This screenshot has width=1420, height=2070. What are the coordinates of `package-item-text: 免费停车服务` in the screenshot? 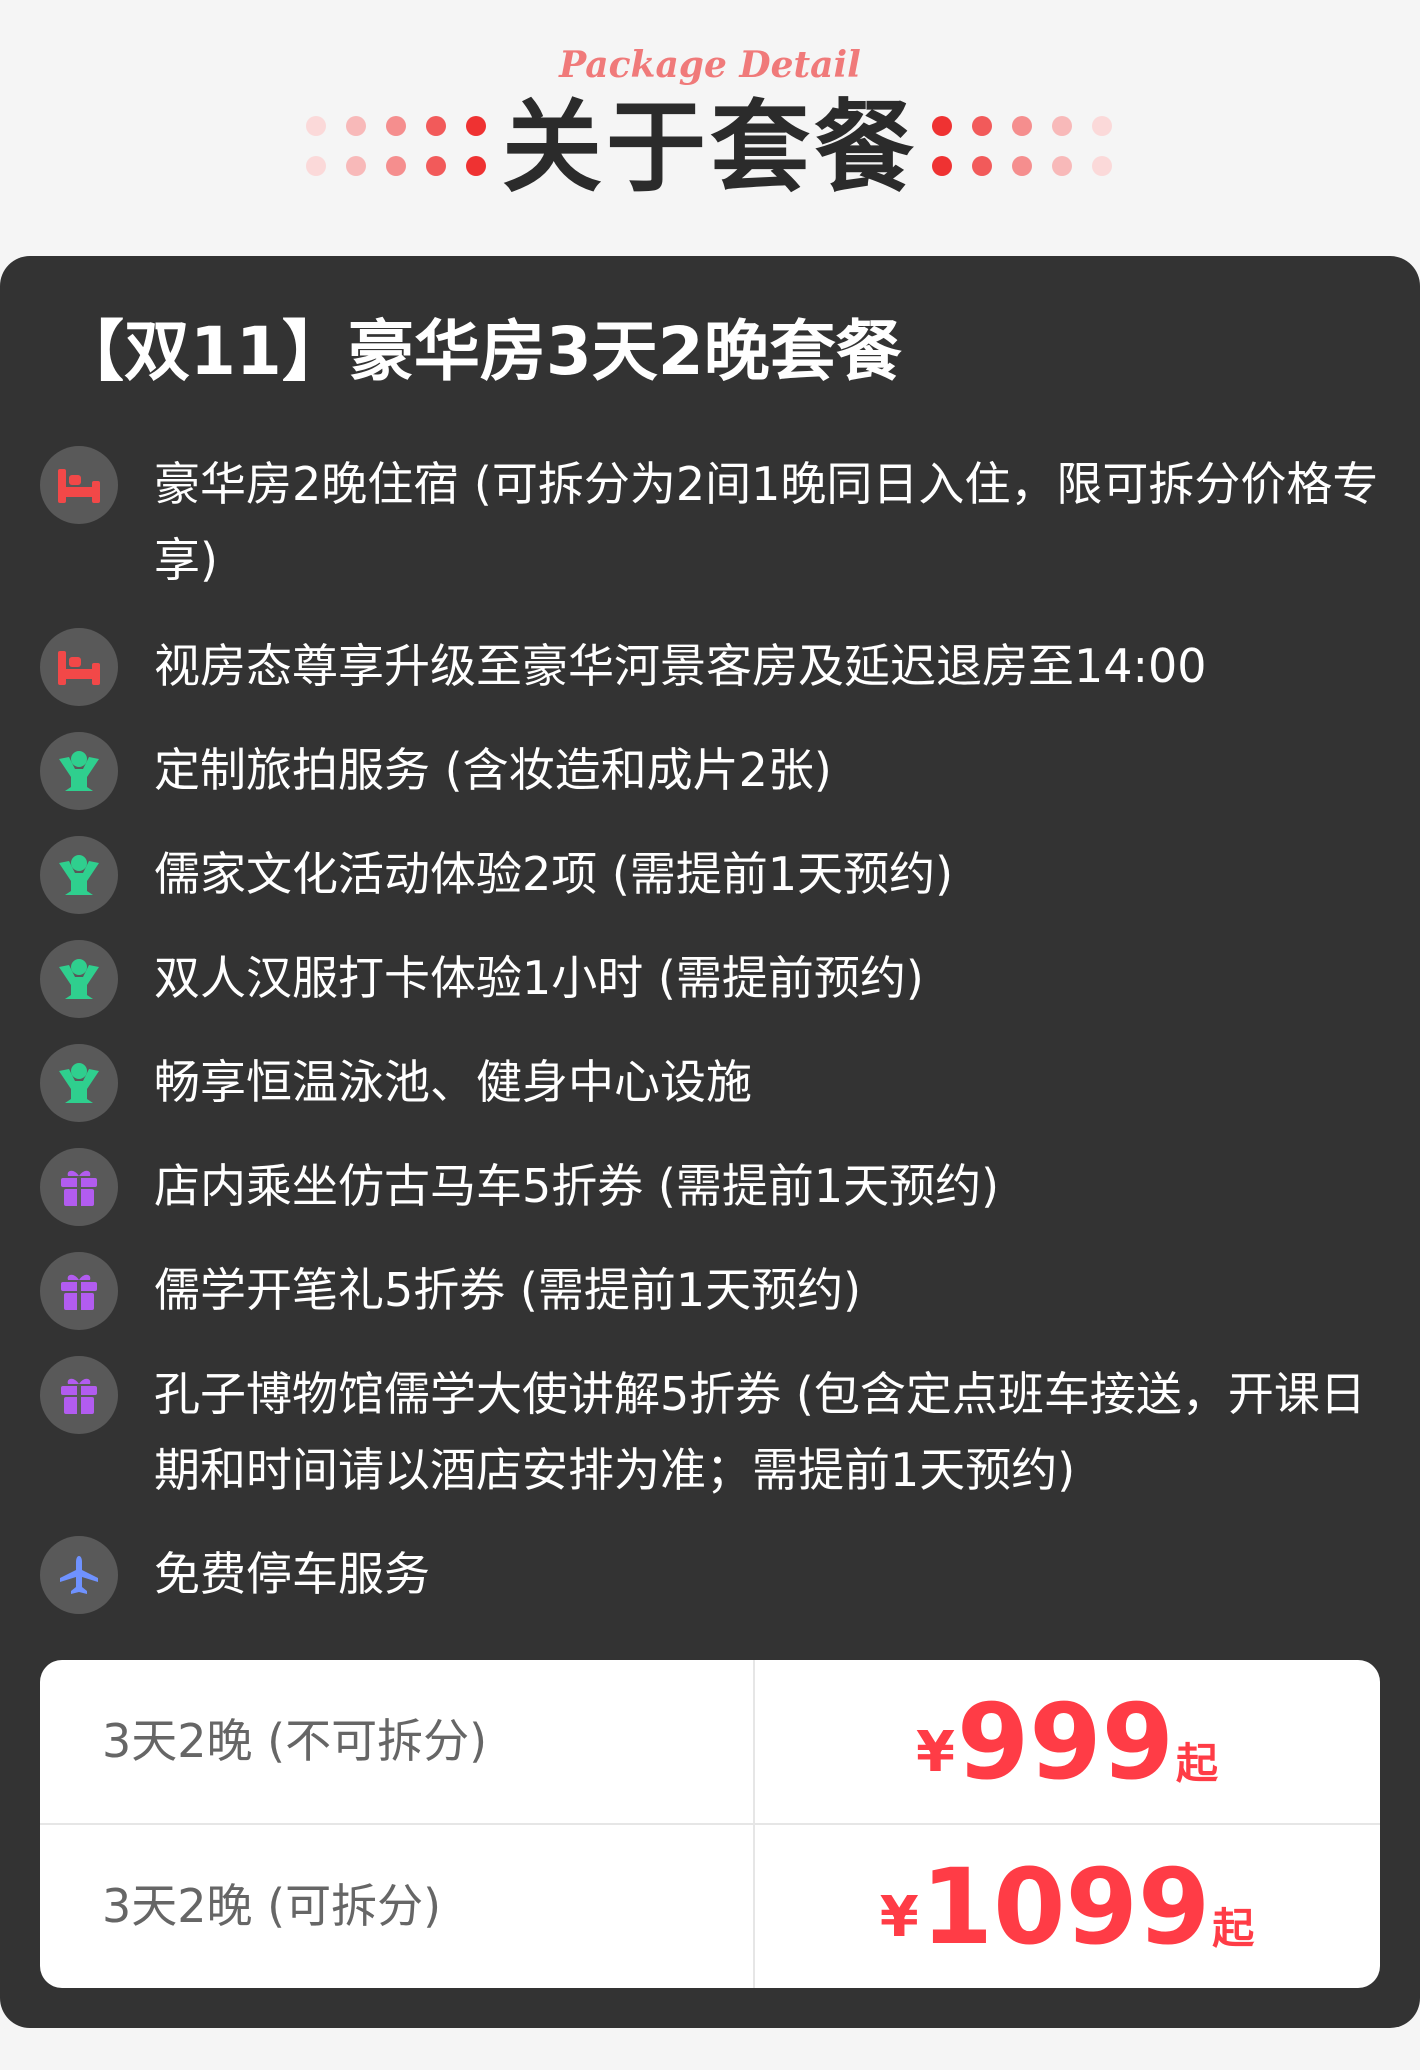 It's located at (292, 1574).